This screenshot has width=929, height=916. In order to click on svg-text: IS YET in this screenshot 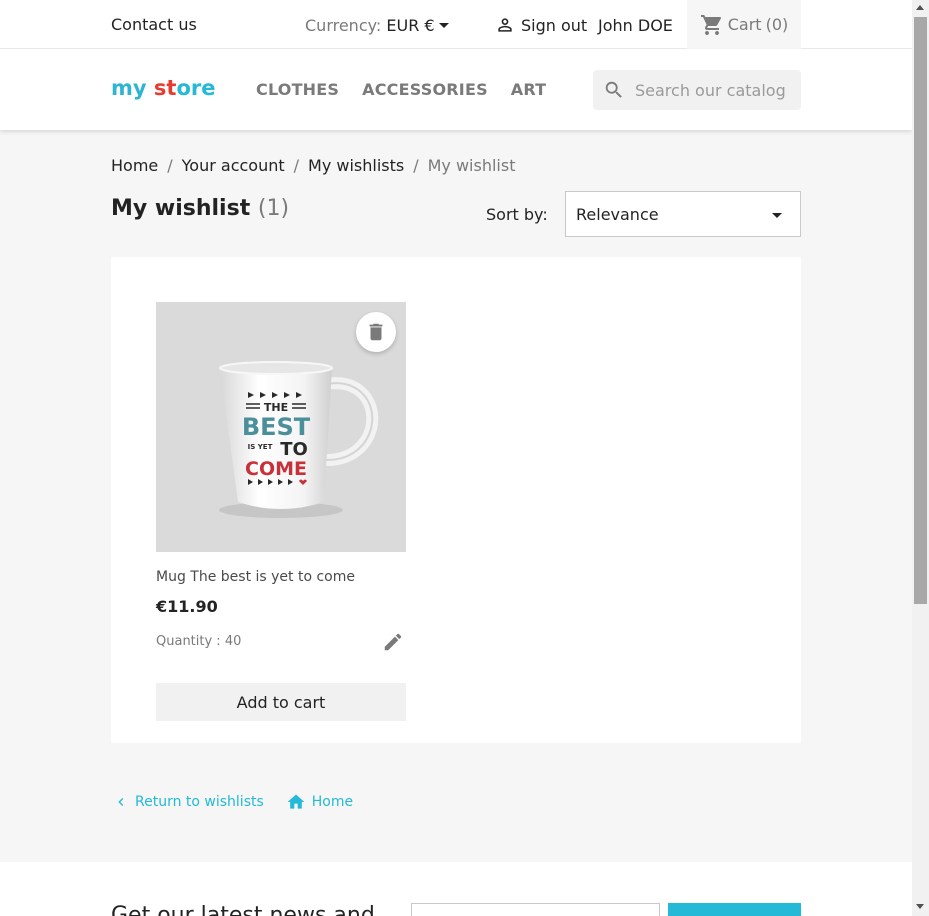, I will do `click(260, 447)`.